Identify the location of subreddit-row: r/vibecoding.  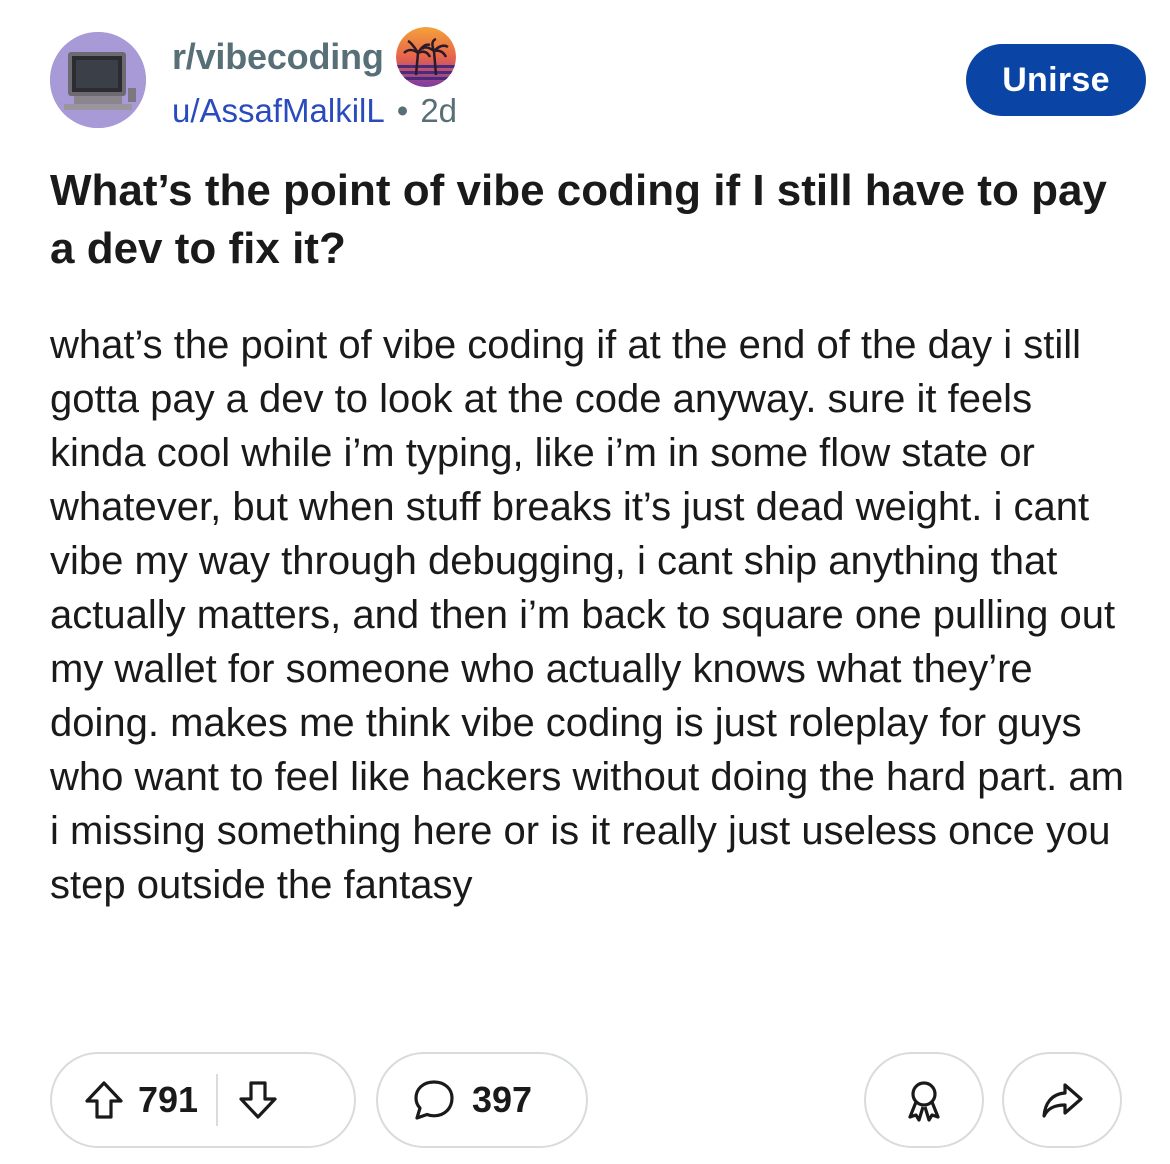
(314, 57).